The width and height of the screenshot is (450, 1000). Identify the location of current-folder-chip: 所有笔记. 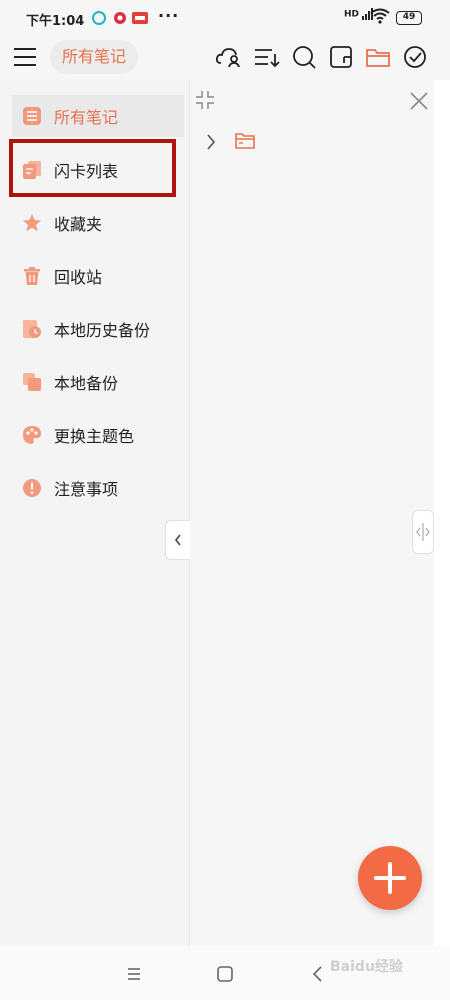
(94, 57).